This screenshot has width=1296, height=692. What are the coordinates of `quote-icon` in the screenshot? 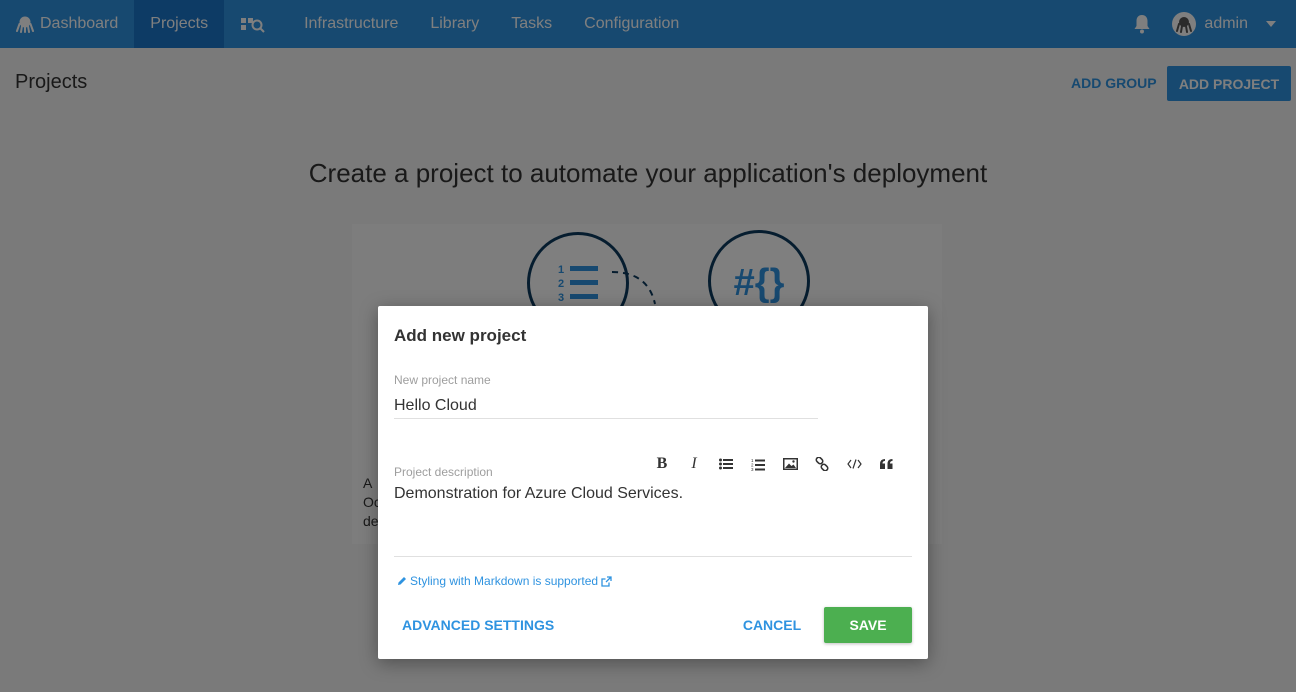 It's located at (886, 464).